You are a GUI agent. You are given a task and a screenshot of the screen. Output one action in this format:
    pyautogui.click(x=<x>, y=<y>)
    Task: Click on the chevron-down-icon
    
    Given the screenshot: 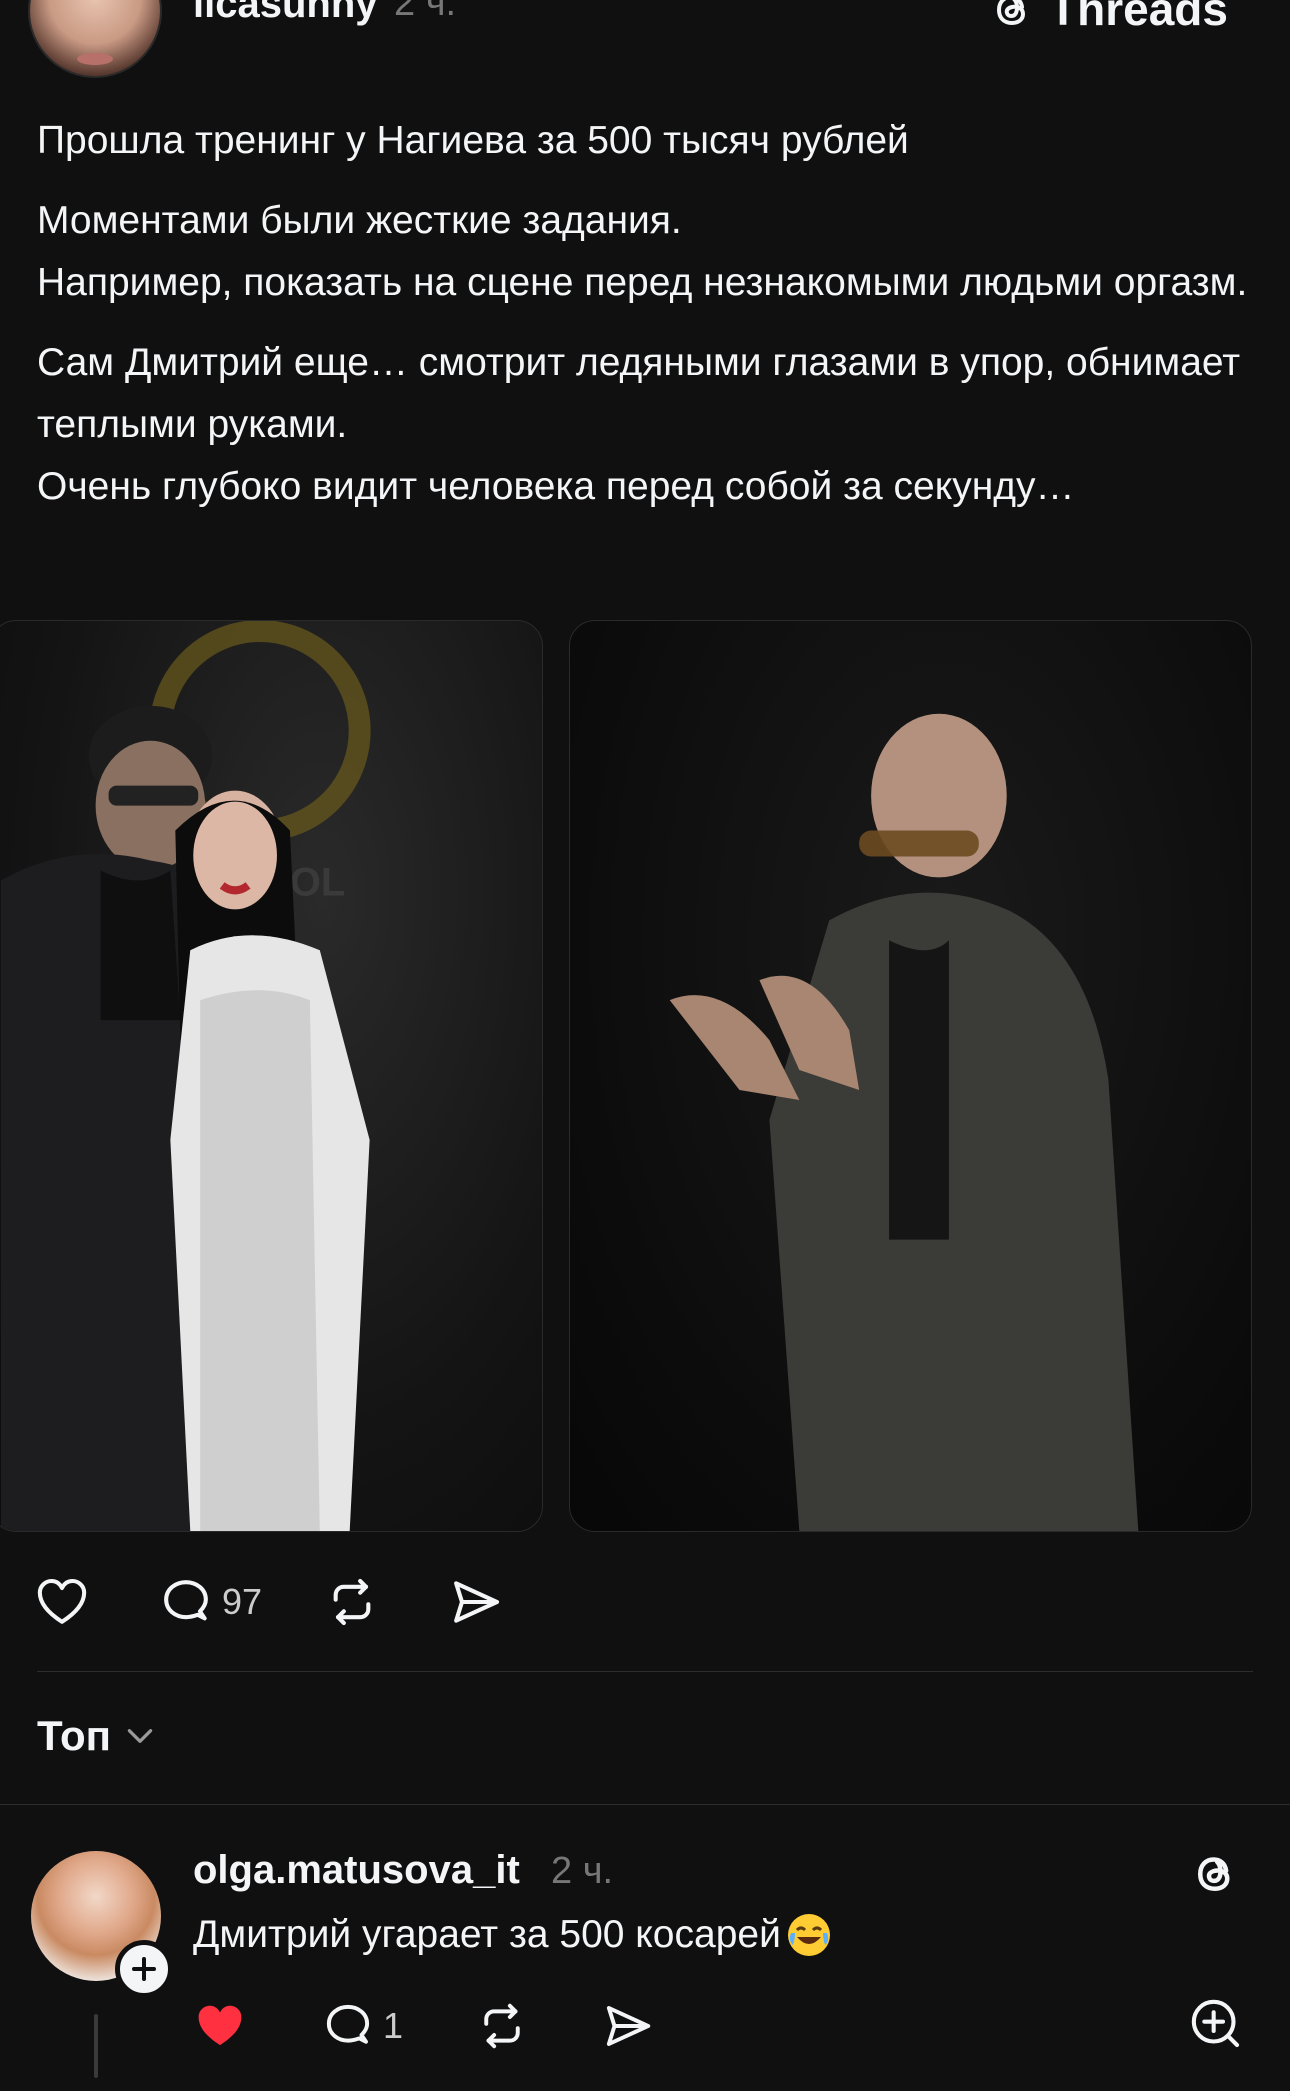 What is the action you would take?
    pyautogui.click(x=140, y=1736)
    